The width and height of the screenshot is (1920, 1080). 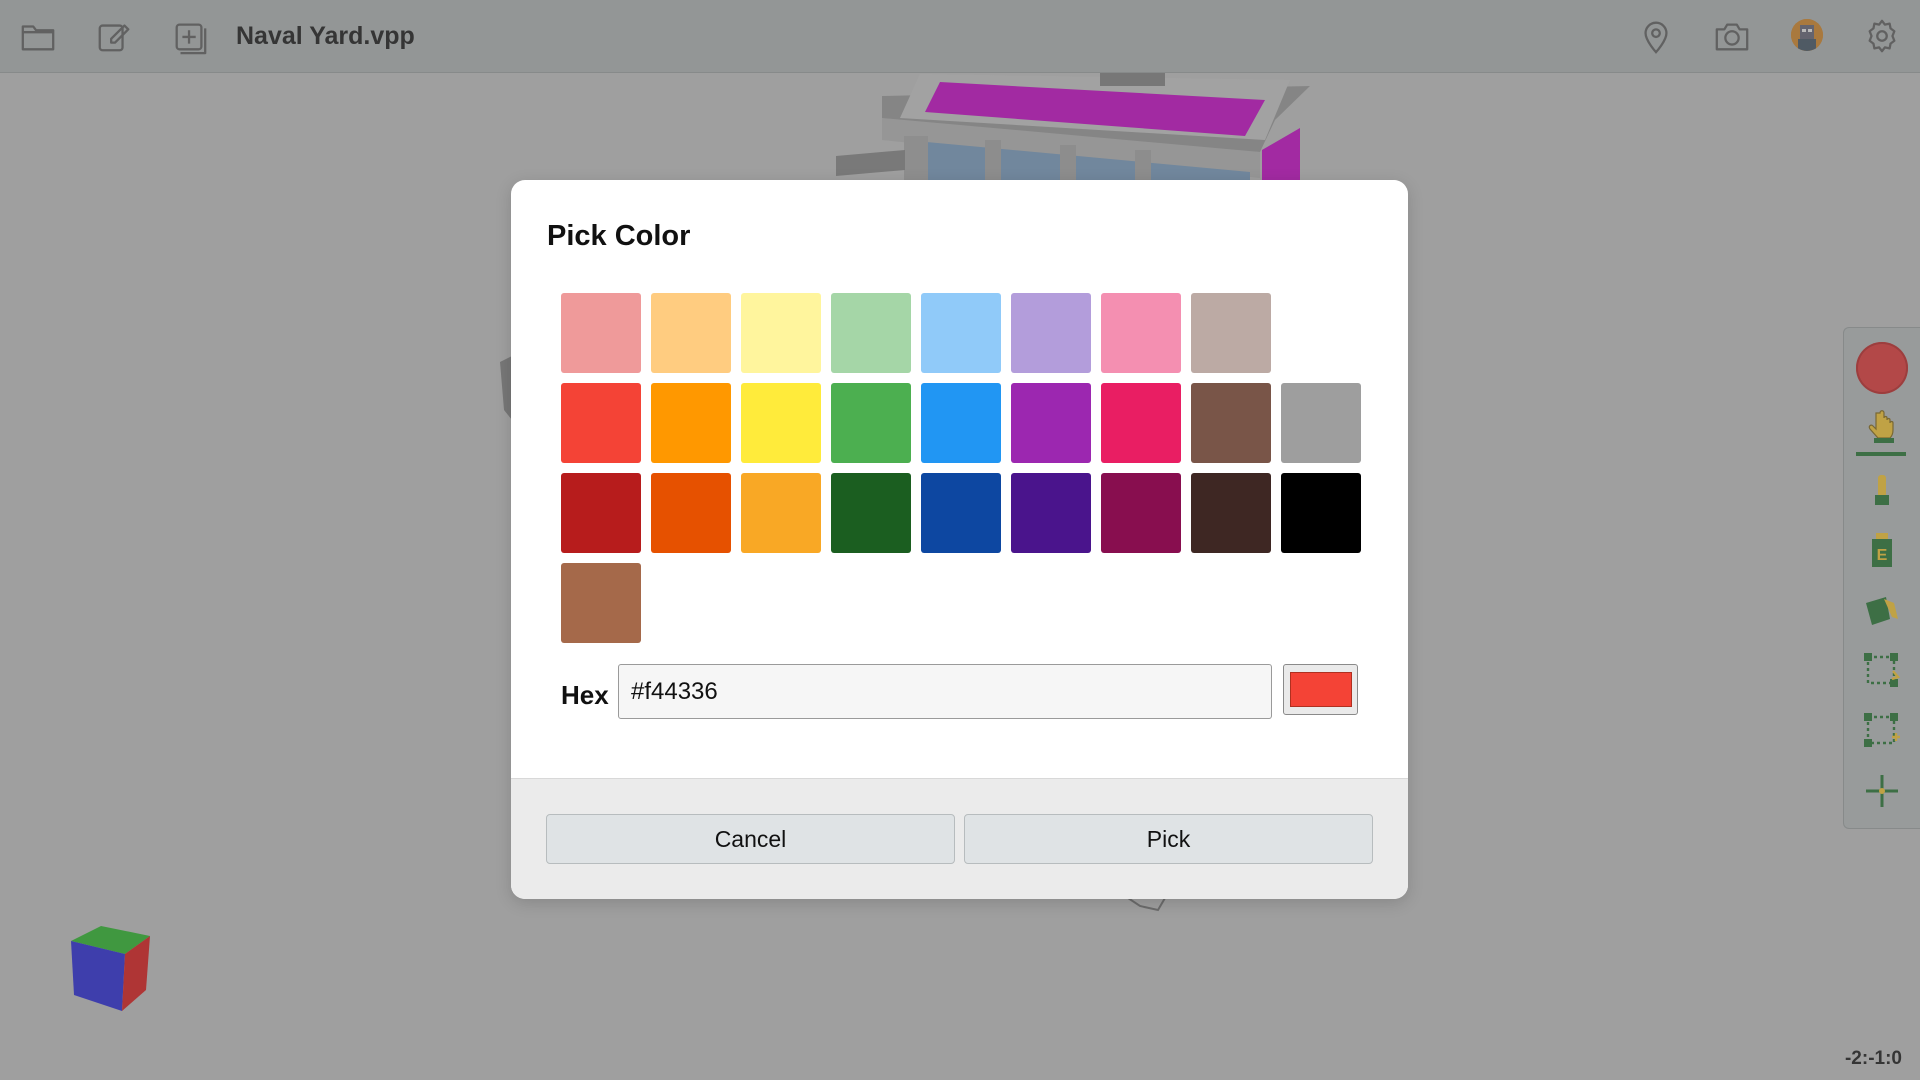 I want to click on color-preview-swatch, so click(x=1320, y=689).